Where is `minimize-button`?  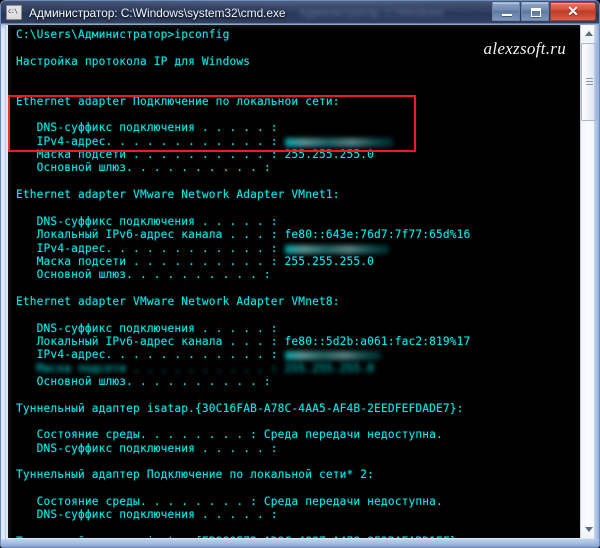 minimize-button is located at coordinates (506, 11).